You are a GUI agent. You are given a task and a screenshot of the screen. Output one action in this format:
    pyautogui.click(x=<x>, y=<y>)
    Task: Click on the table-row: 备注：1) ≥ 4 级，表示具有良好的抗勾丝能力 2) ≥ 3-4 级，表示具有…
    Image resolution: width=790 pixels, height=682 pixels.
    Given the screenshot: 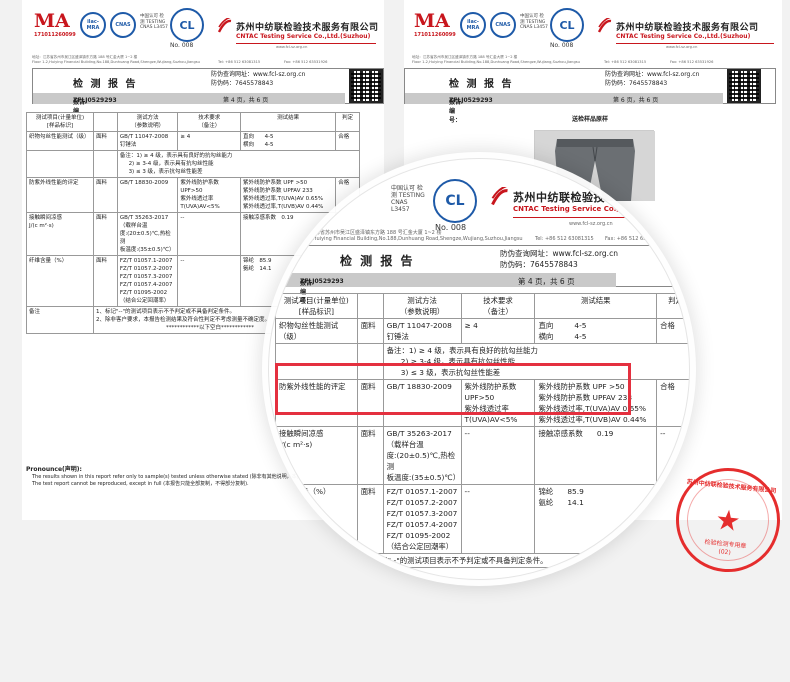 What is the action you would take?
    pyautogui.click(x=193, y=164)
    